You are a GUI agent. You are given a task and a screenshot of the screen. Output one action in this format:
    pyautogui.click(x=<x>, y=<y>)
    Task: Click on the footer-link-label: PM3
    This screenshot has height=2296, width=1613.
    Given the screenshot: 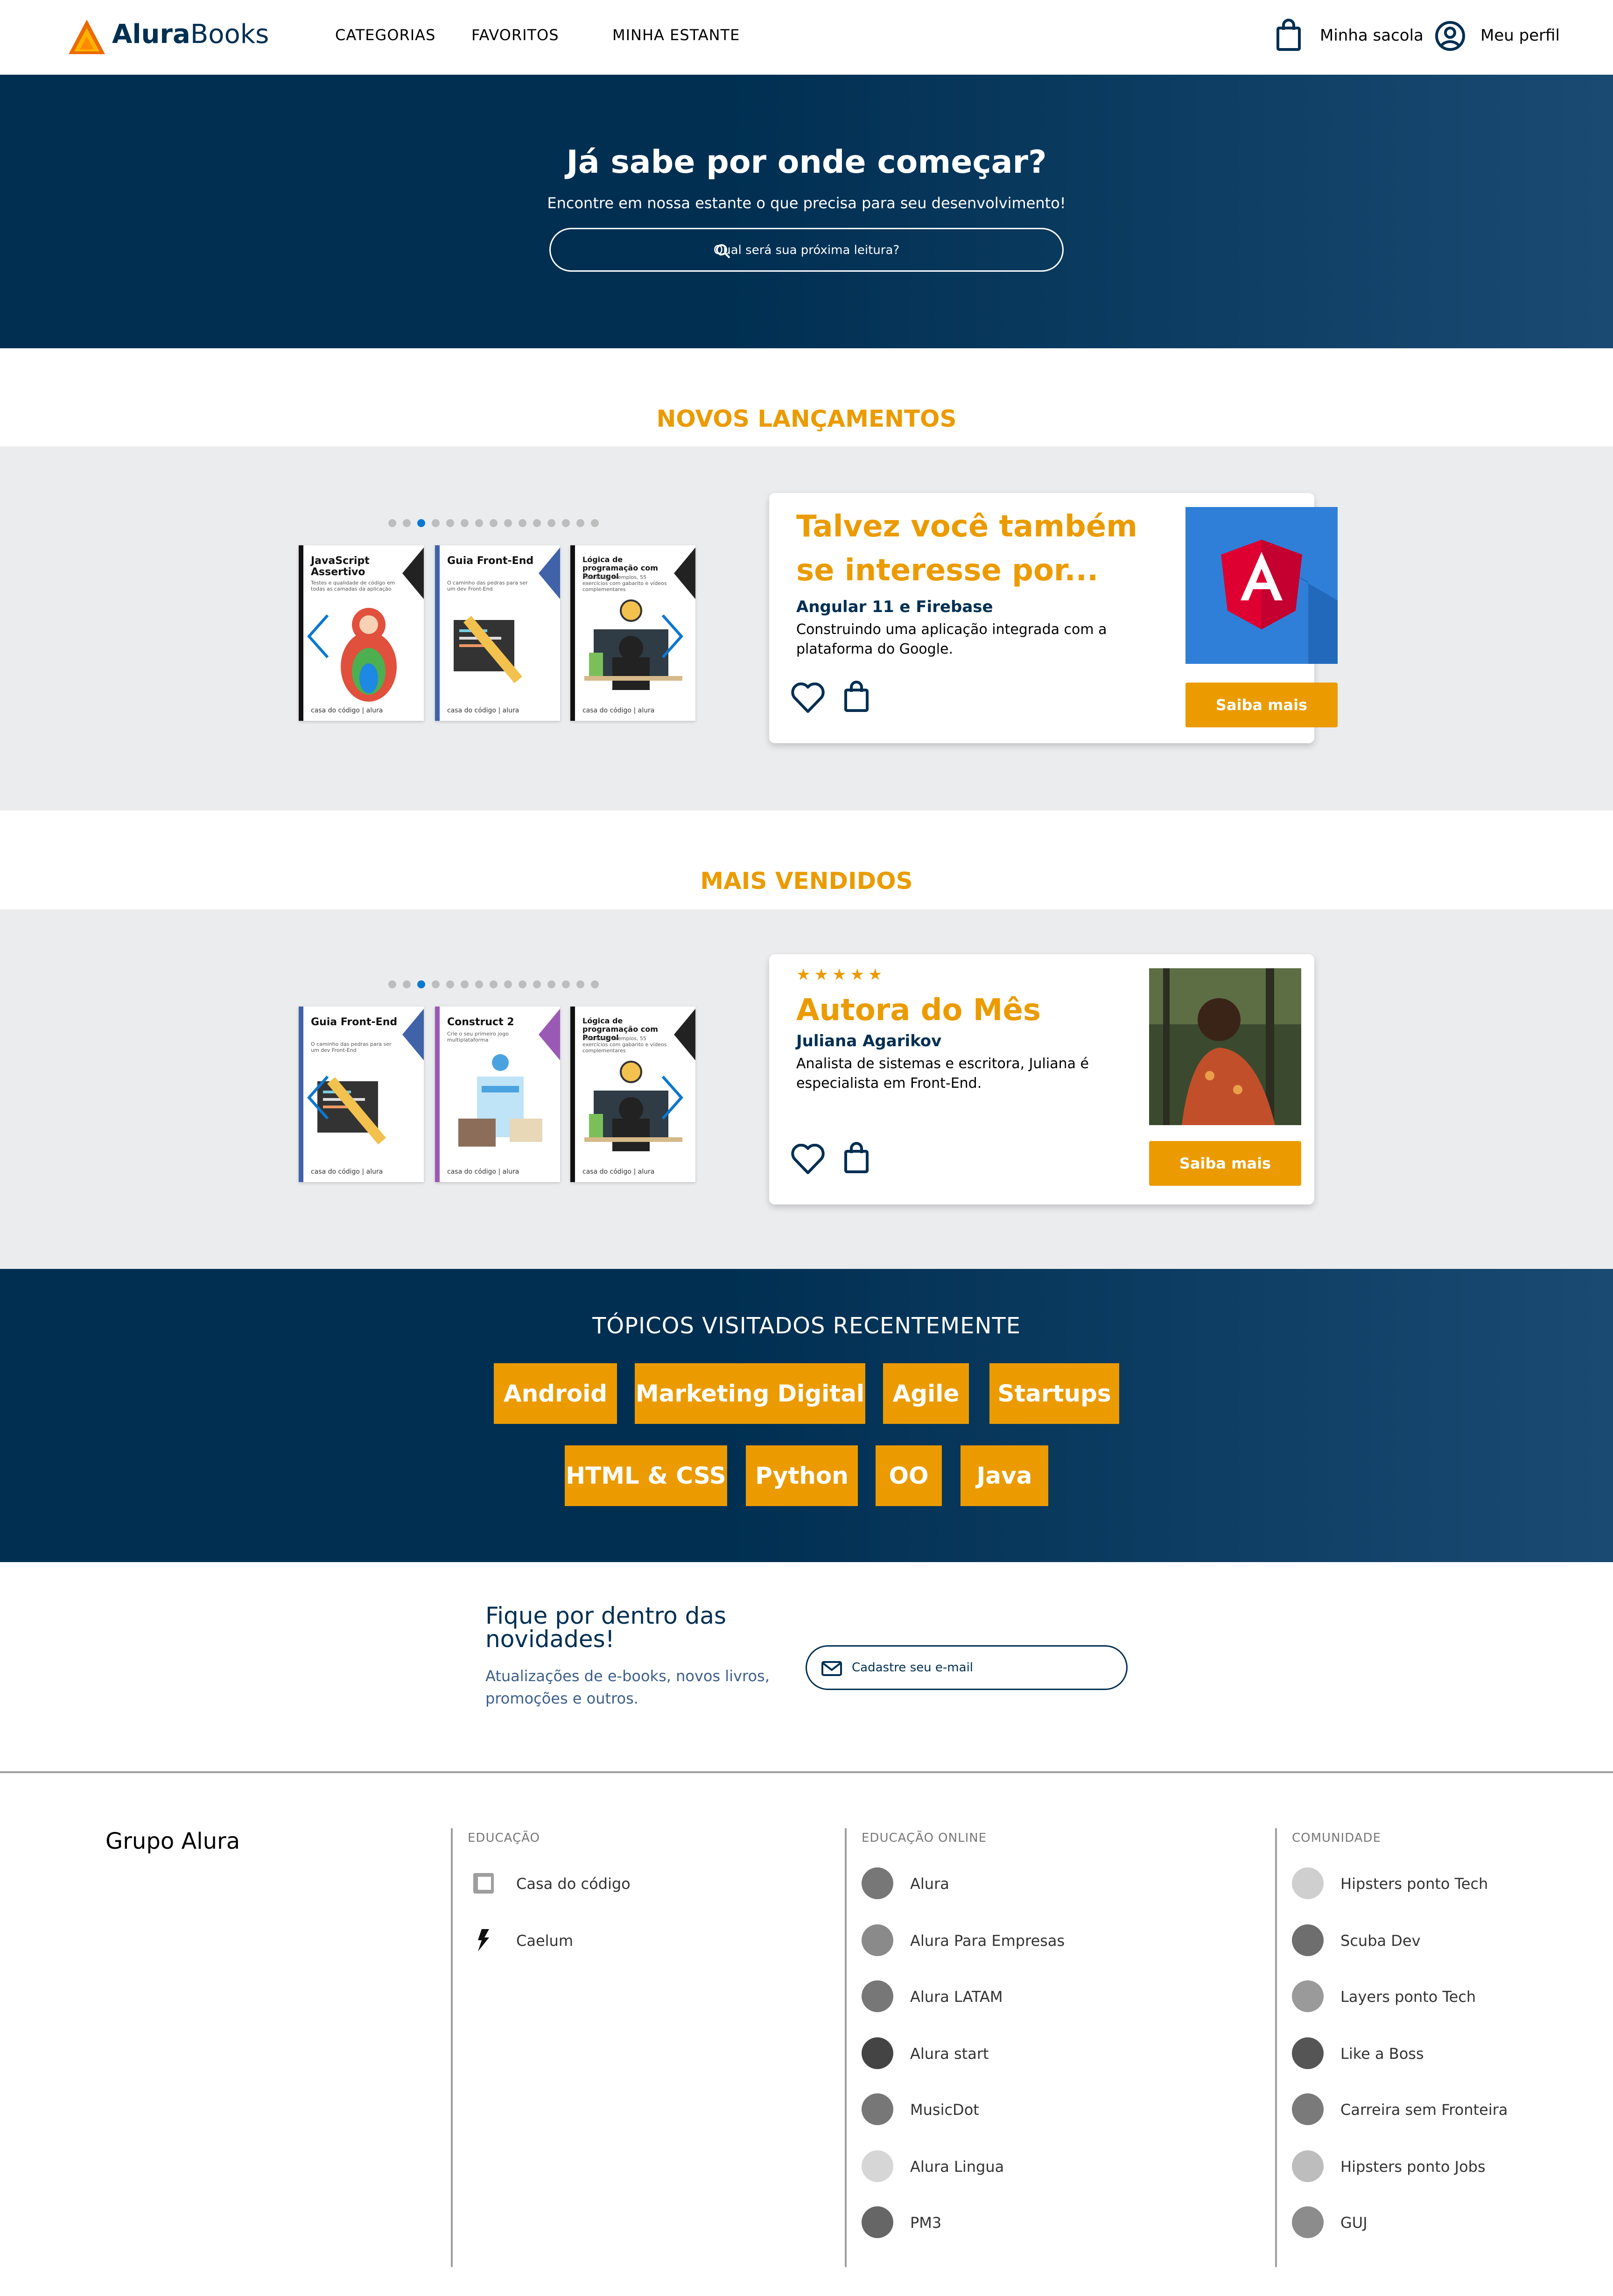 What is the action you would take?
    pyautogui.click(x=926, y=2223)
    